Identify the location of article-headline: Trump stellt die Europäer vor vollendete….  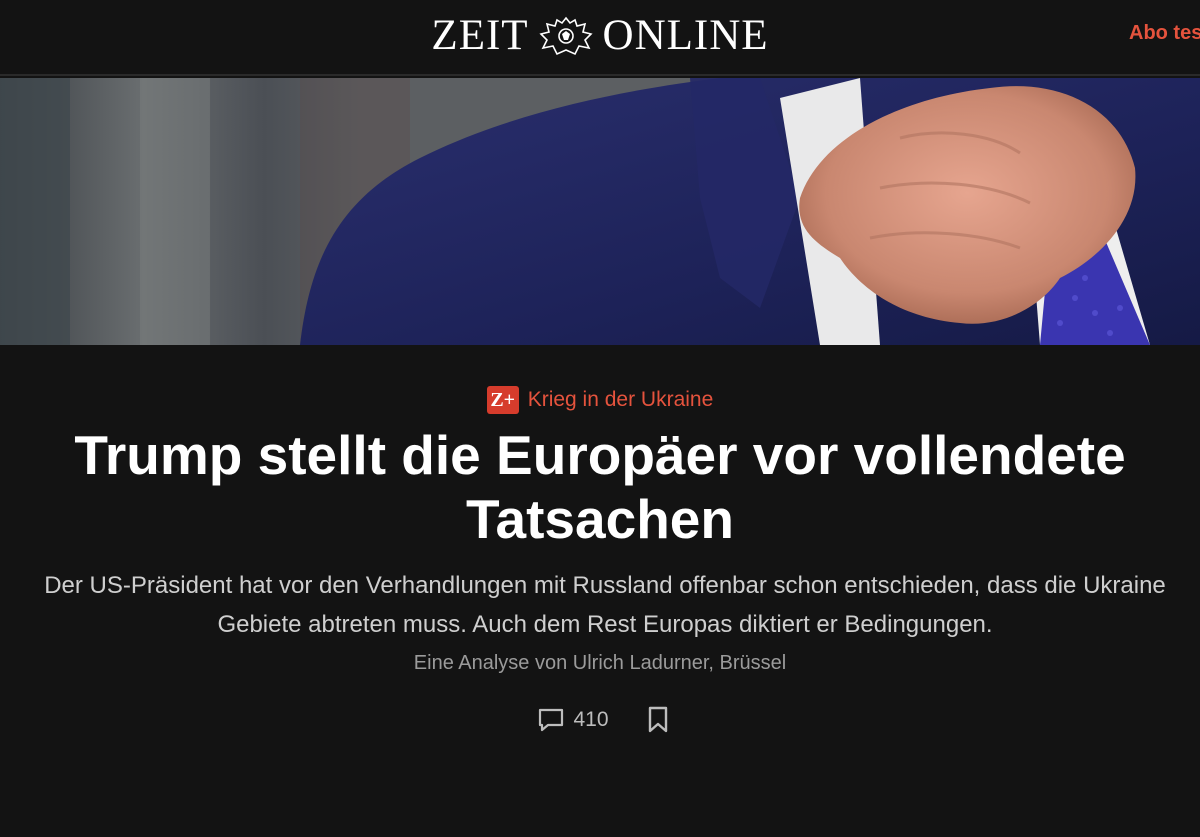
(600, 487).